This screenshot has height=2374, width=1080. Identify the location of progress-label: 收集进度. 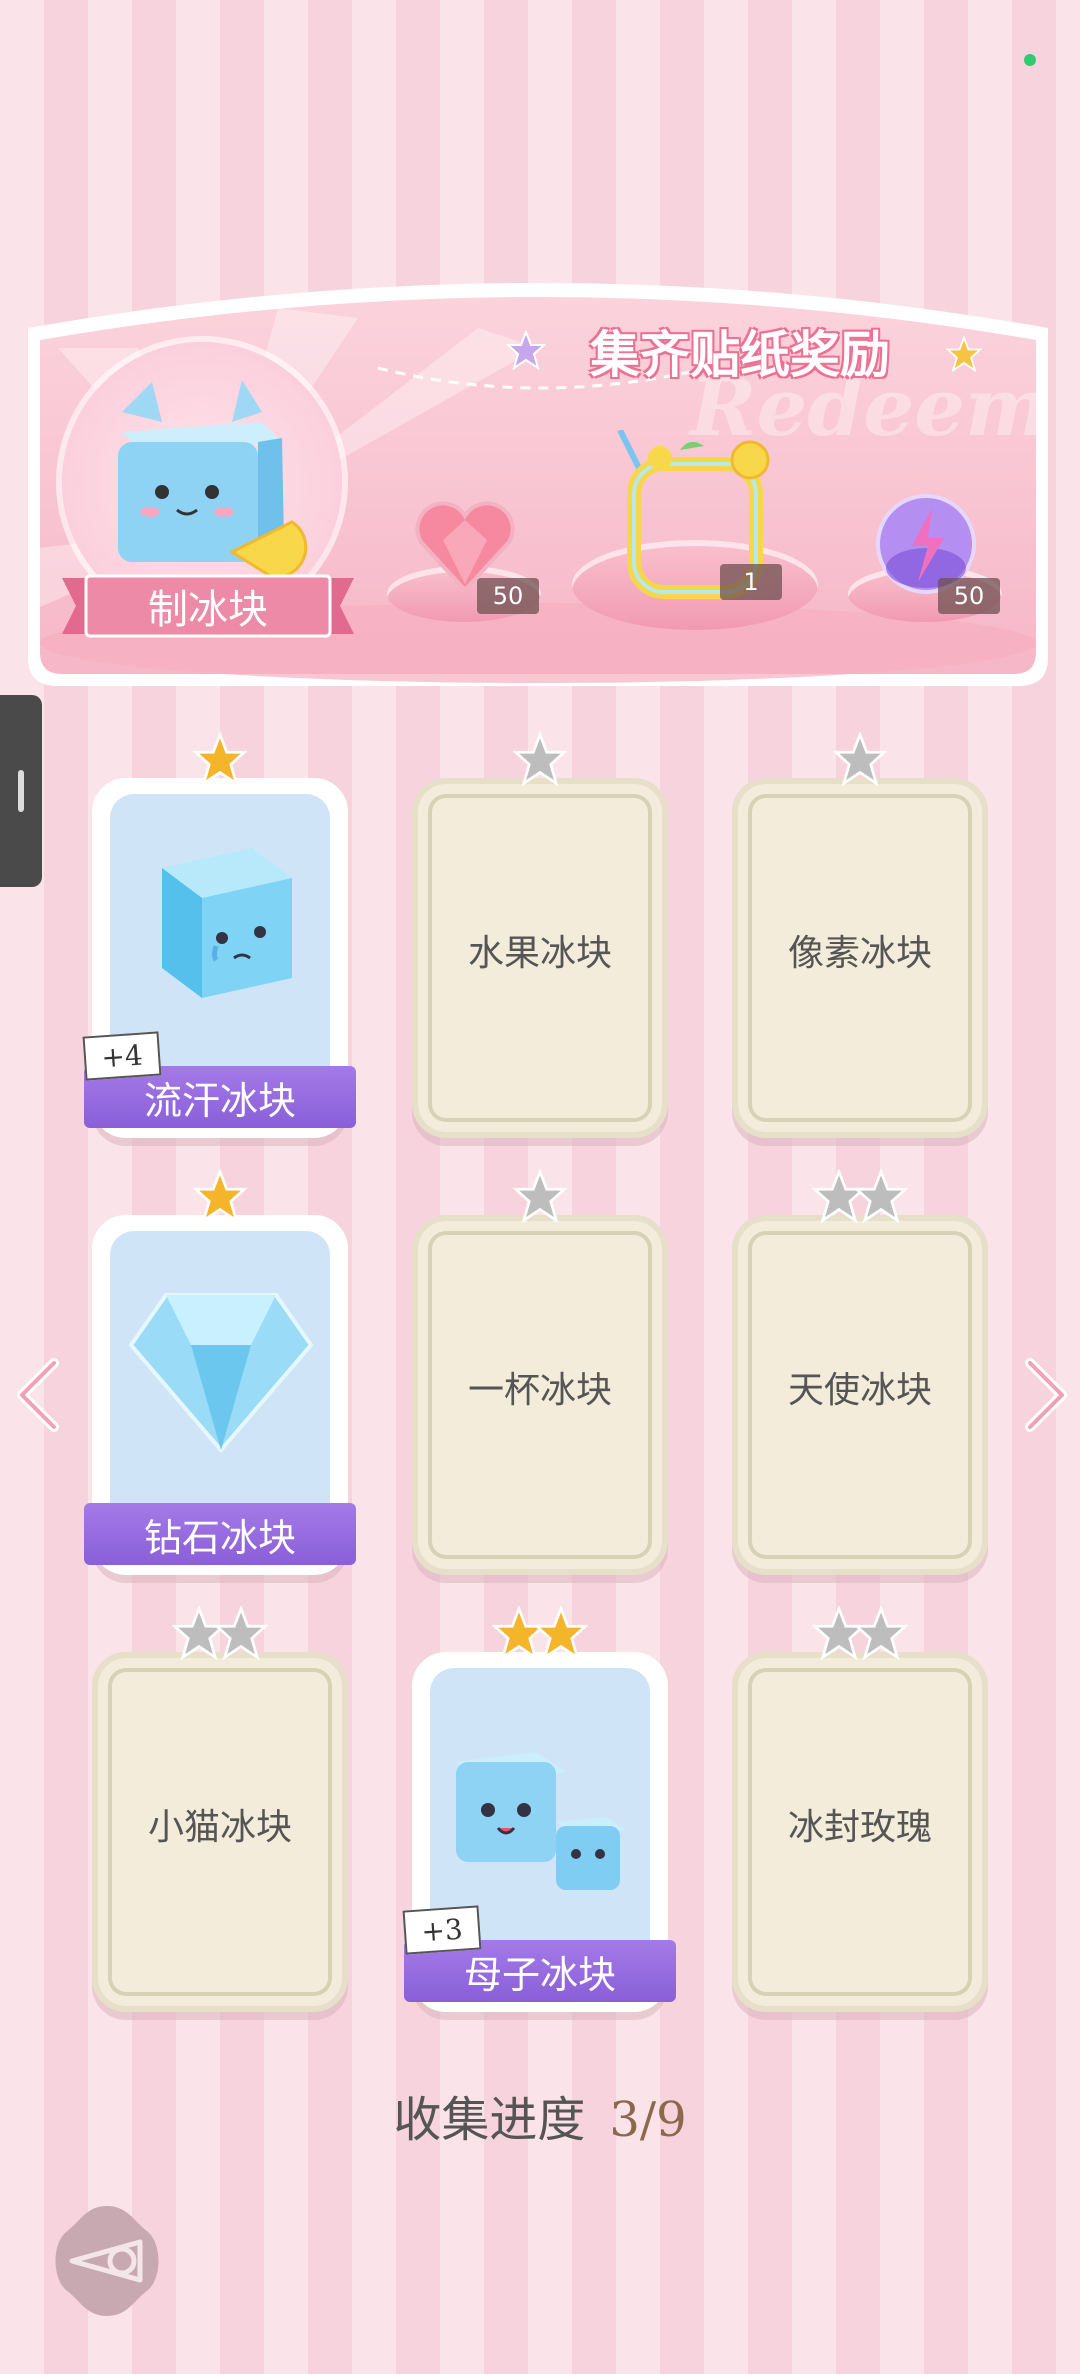
(489, 2120).